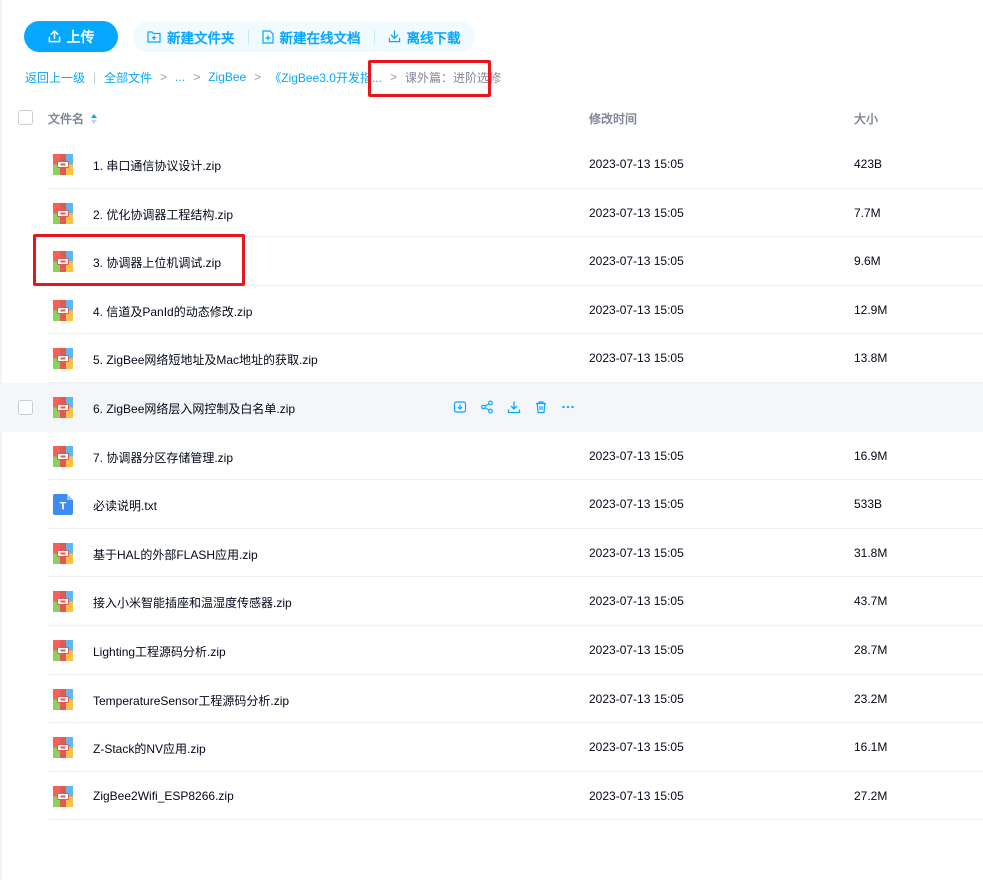 The height and width of the screenshot is (880, 983). I want to click on new-online-doc-label: 新建在线文档, so click(320, 38).